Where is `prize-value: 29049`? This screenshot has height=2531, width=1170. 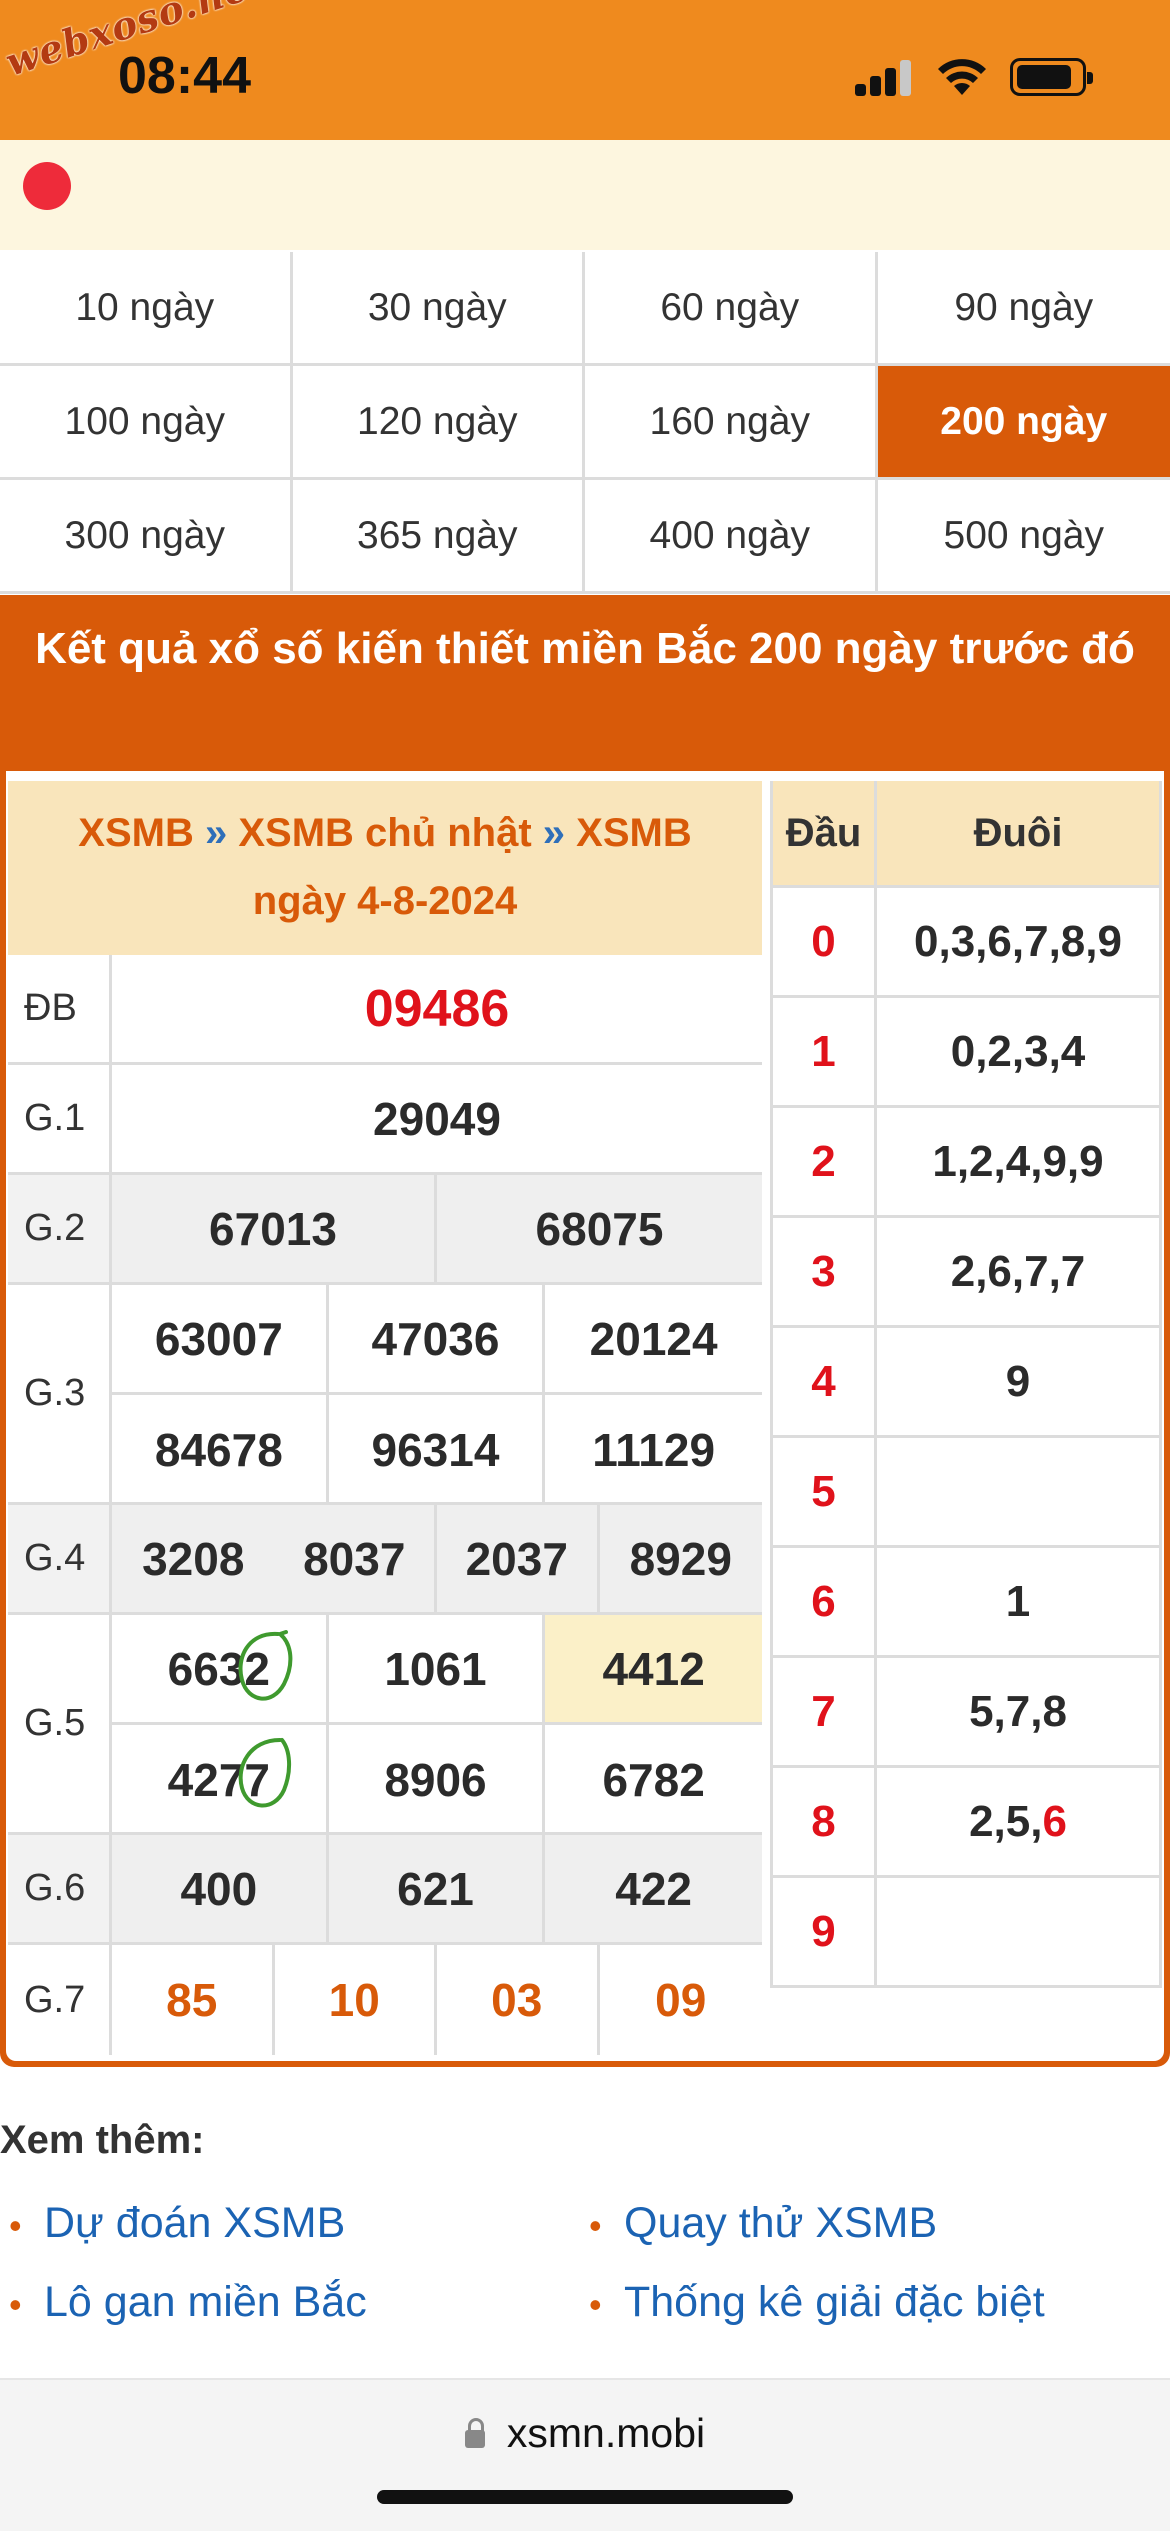 prize-value: 29049 is located at coordinates (437, 1118).